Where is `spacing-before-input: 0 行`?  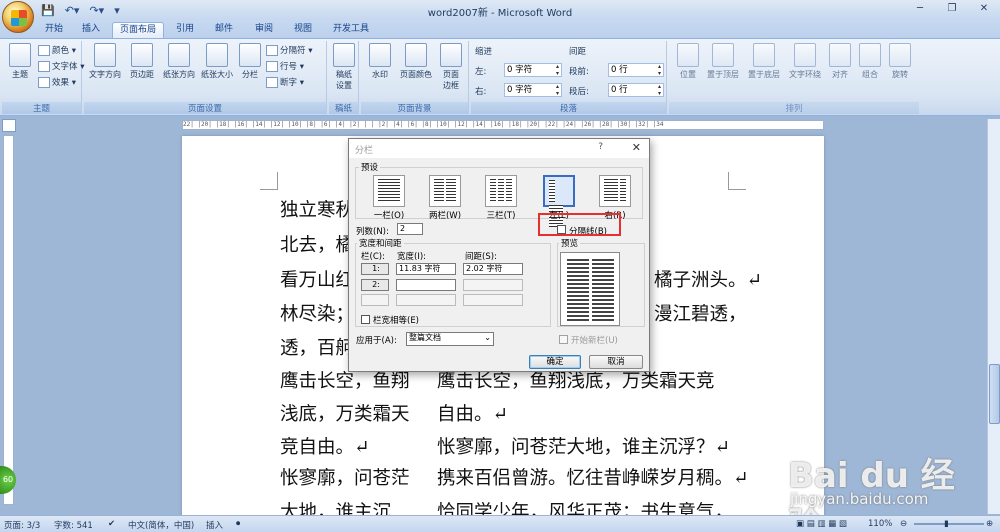 spacing-before-input: 0 行 is located at coordinates (636, 70).